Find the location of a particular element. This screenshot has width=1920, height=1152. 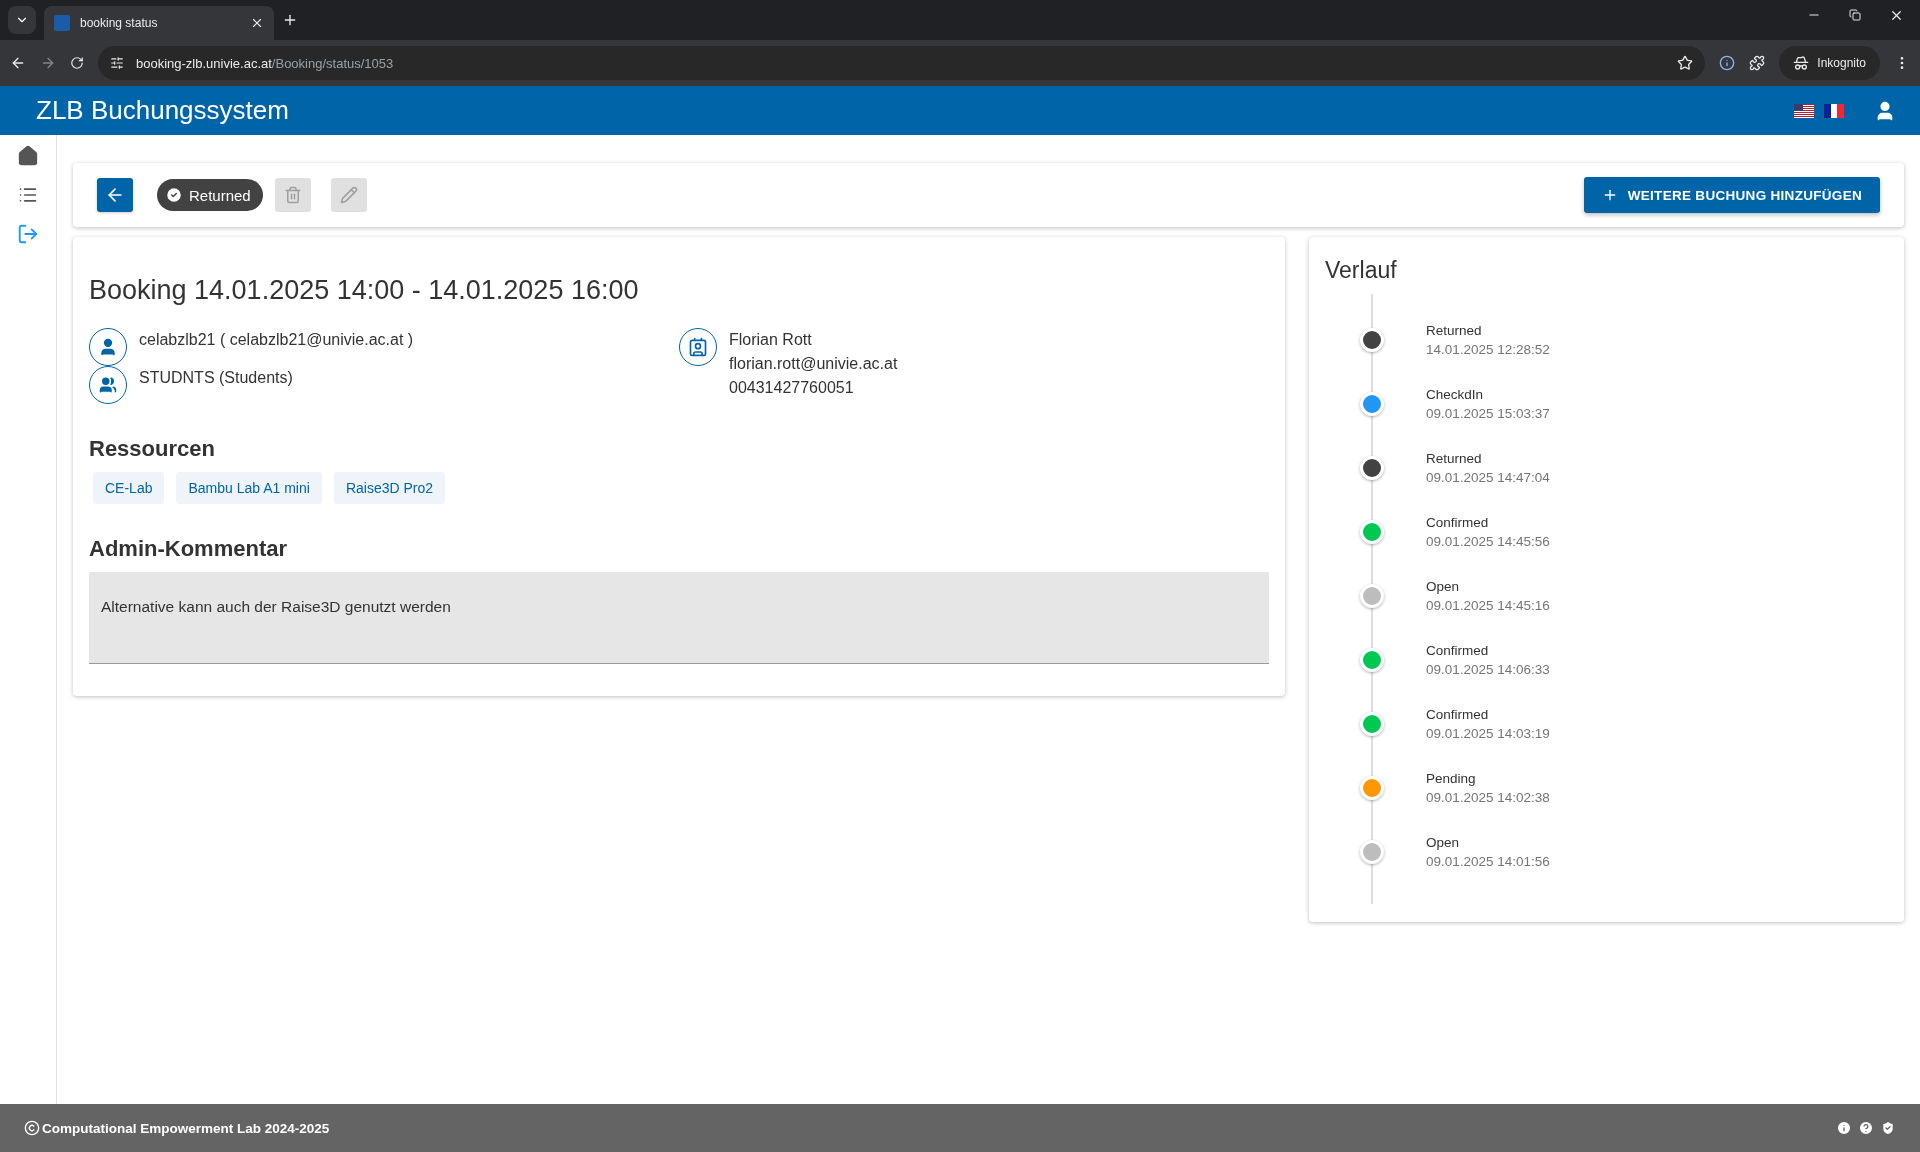

new-tab-icon is located at coordinates (290, 20).